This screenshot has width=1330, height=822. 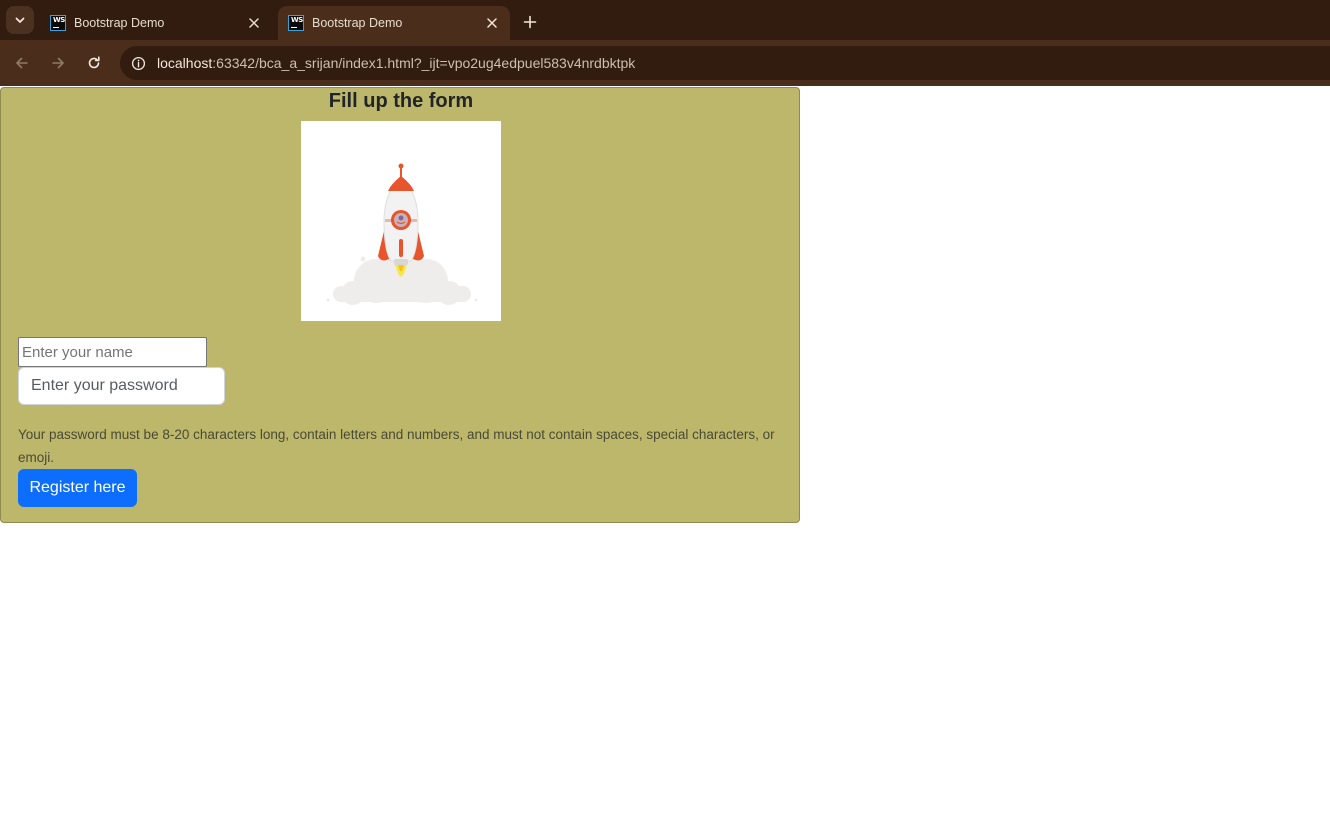 I want to click on forward-button, so click(x=58, y=63).